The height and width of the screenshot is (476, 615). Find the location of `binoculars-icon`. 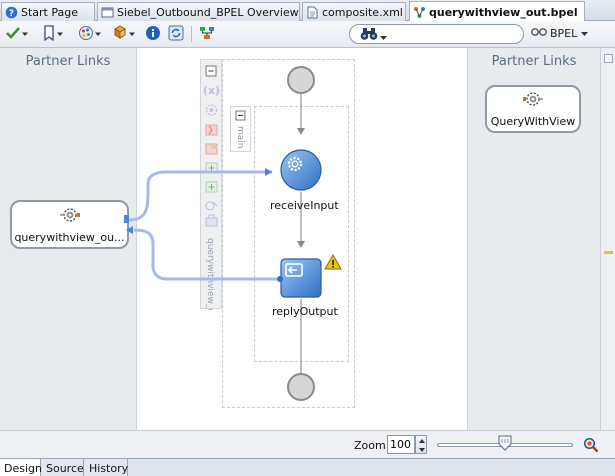

binoculars-icon is located at coordinates (369, 35).